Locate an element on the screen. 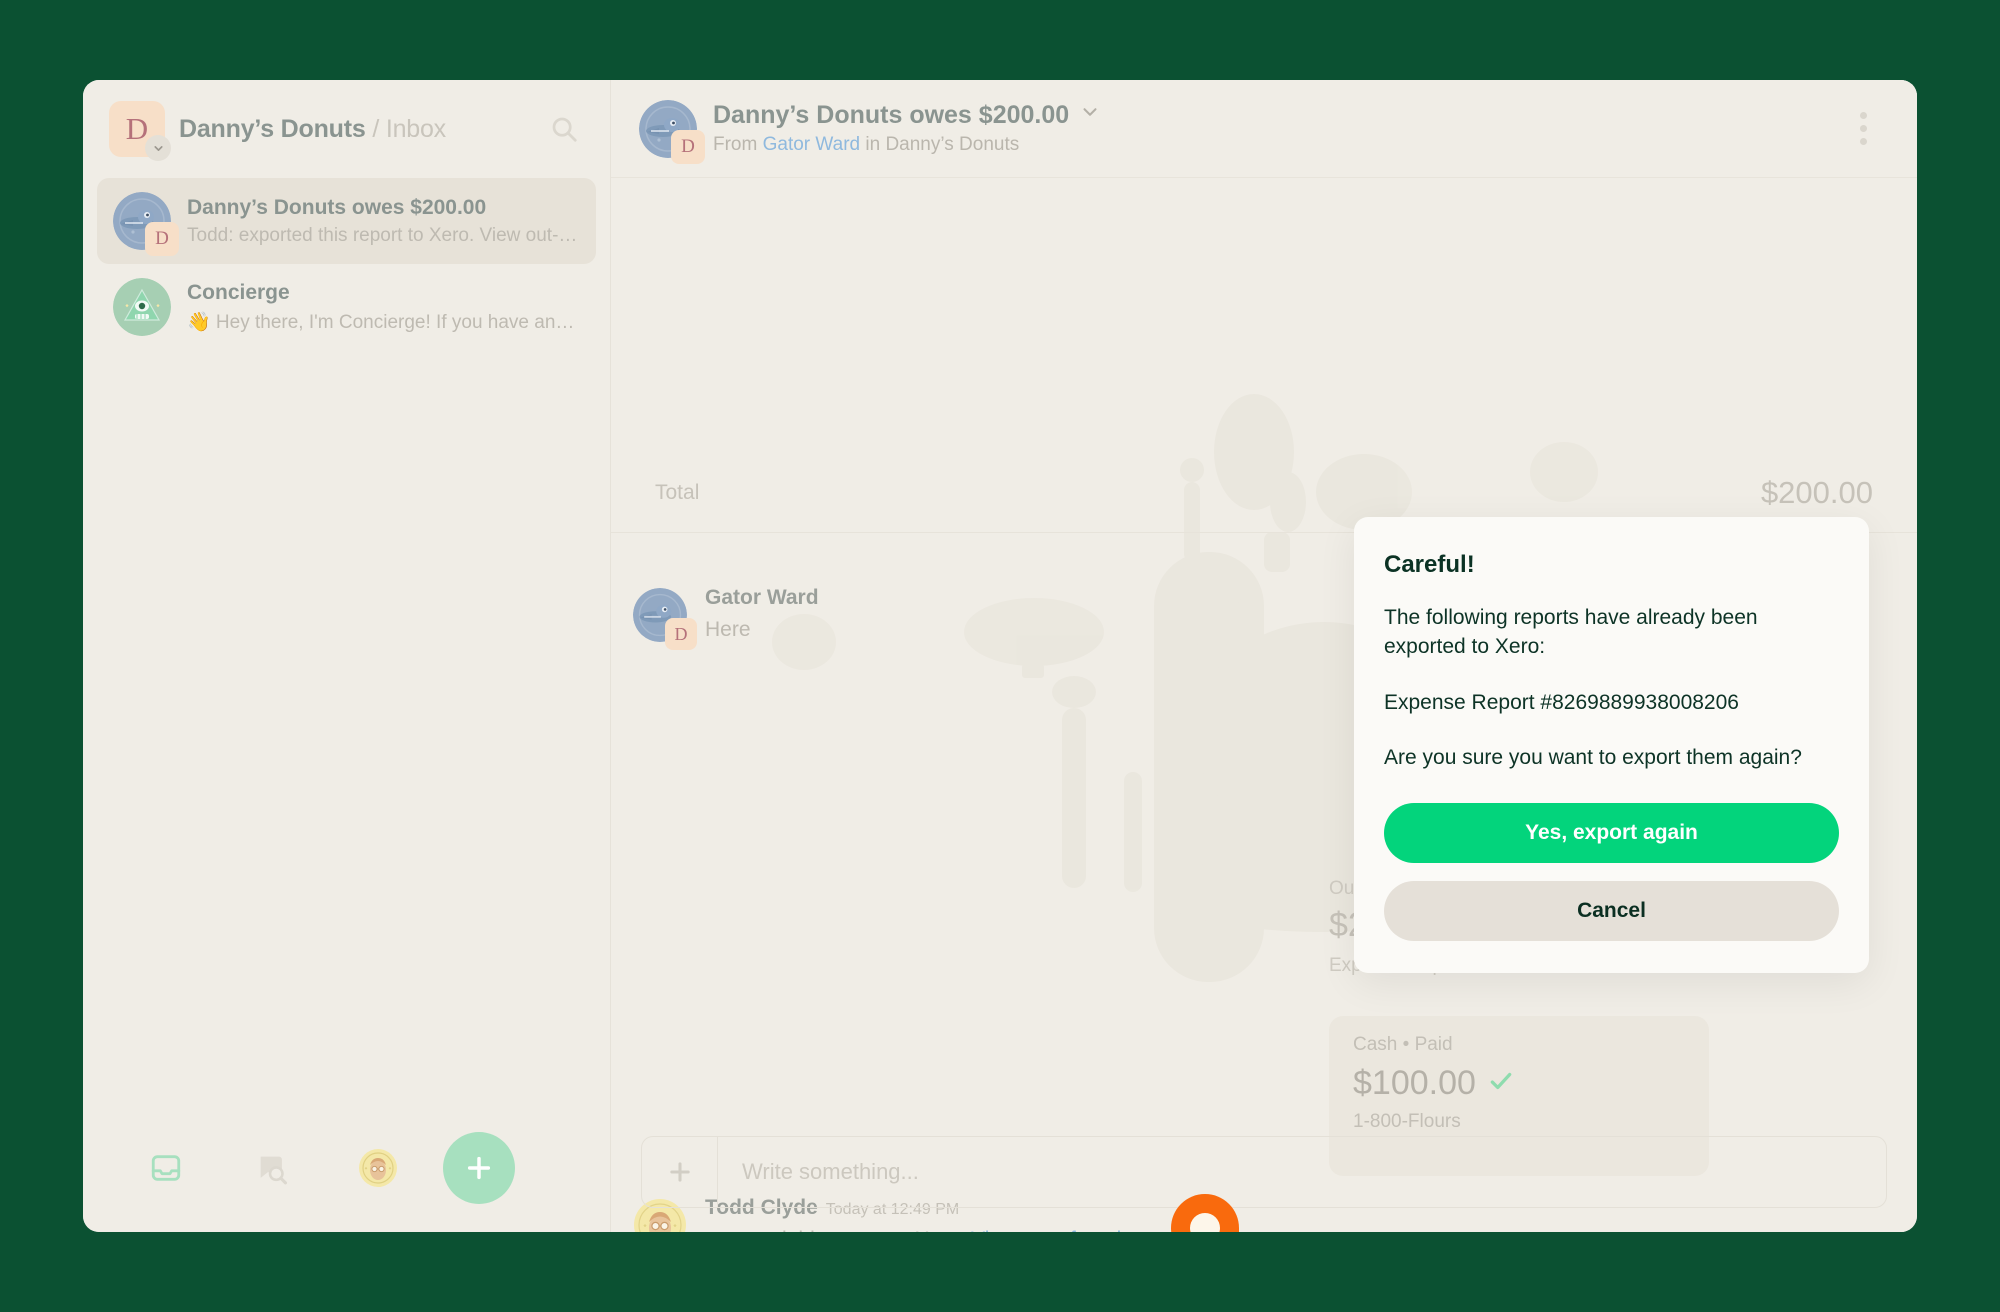  total-amount: $200.00 is located at coordinates (1816, 492).